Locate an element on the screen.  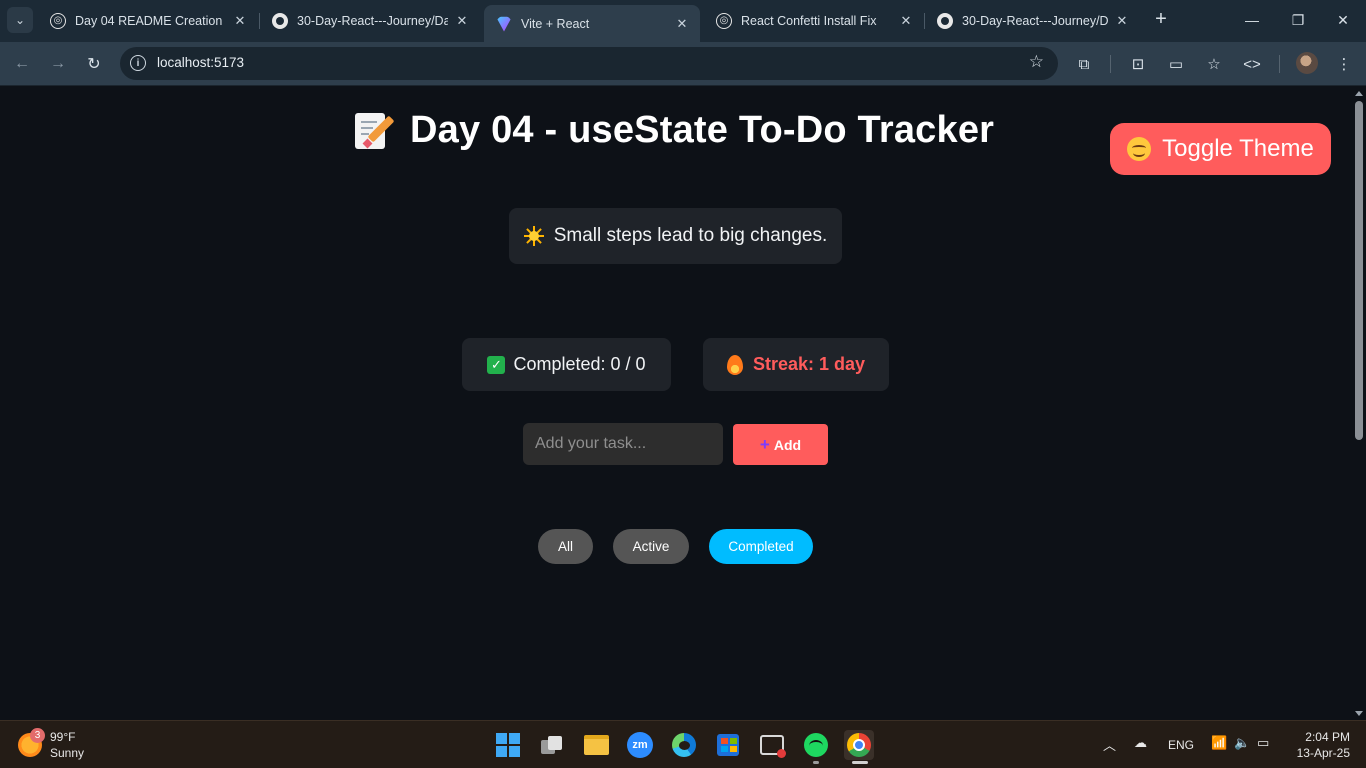
devtools-icon: <> is located at coordinates (1252, 64).